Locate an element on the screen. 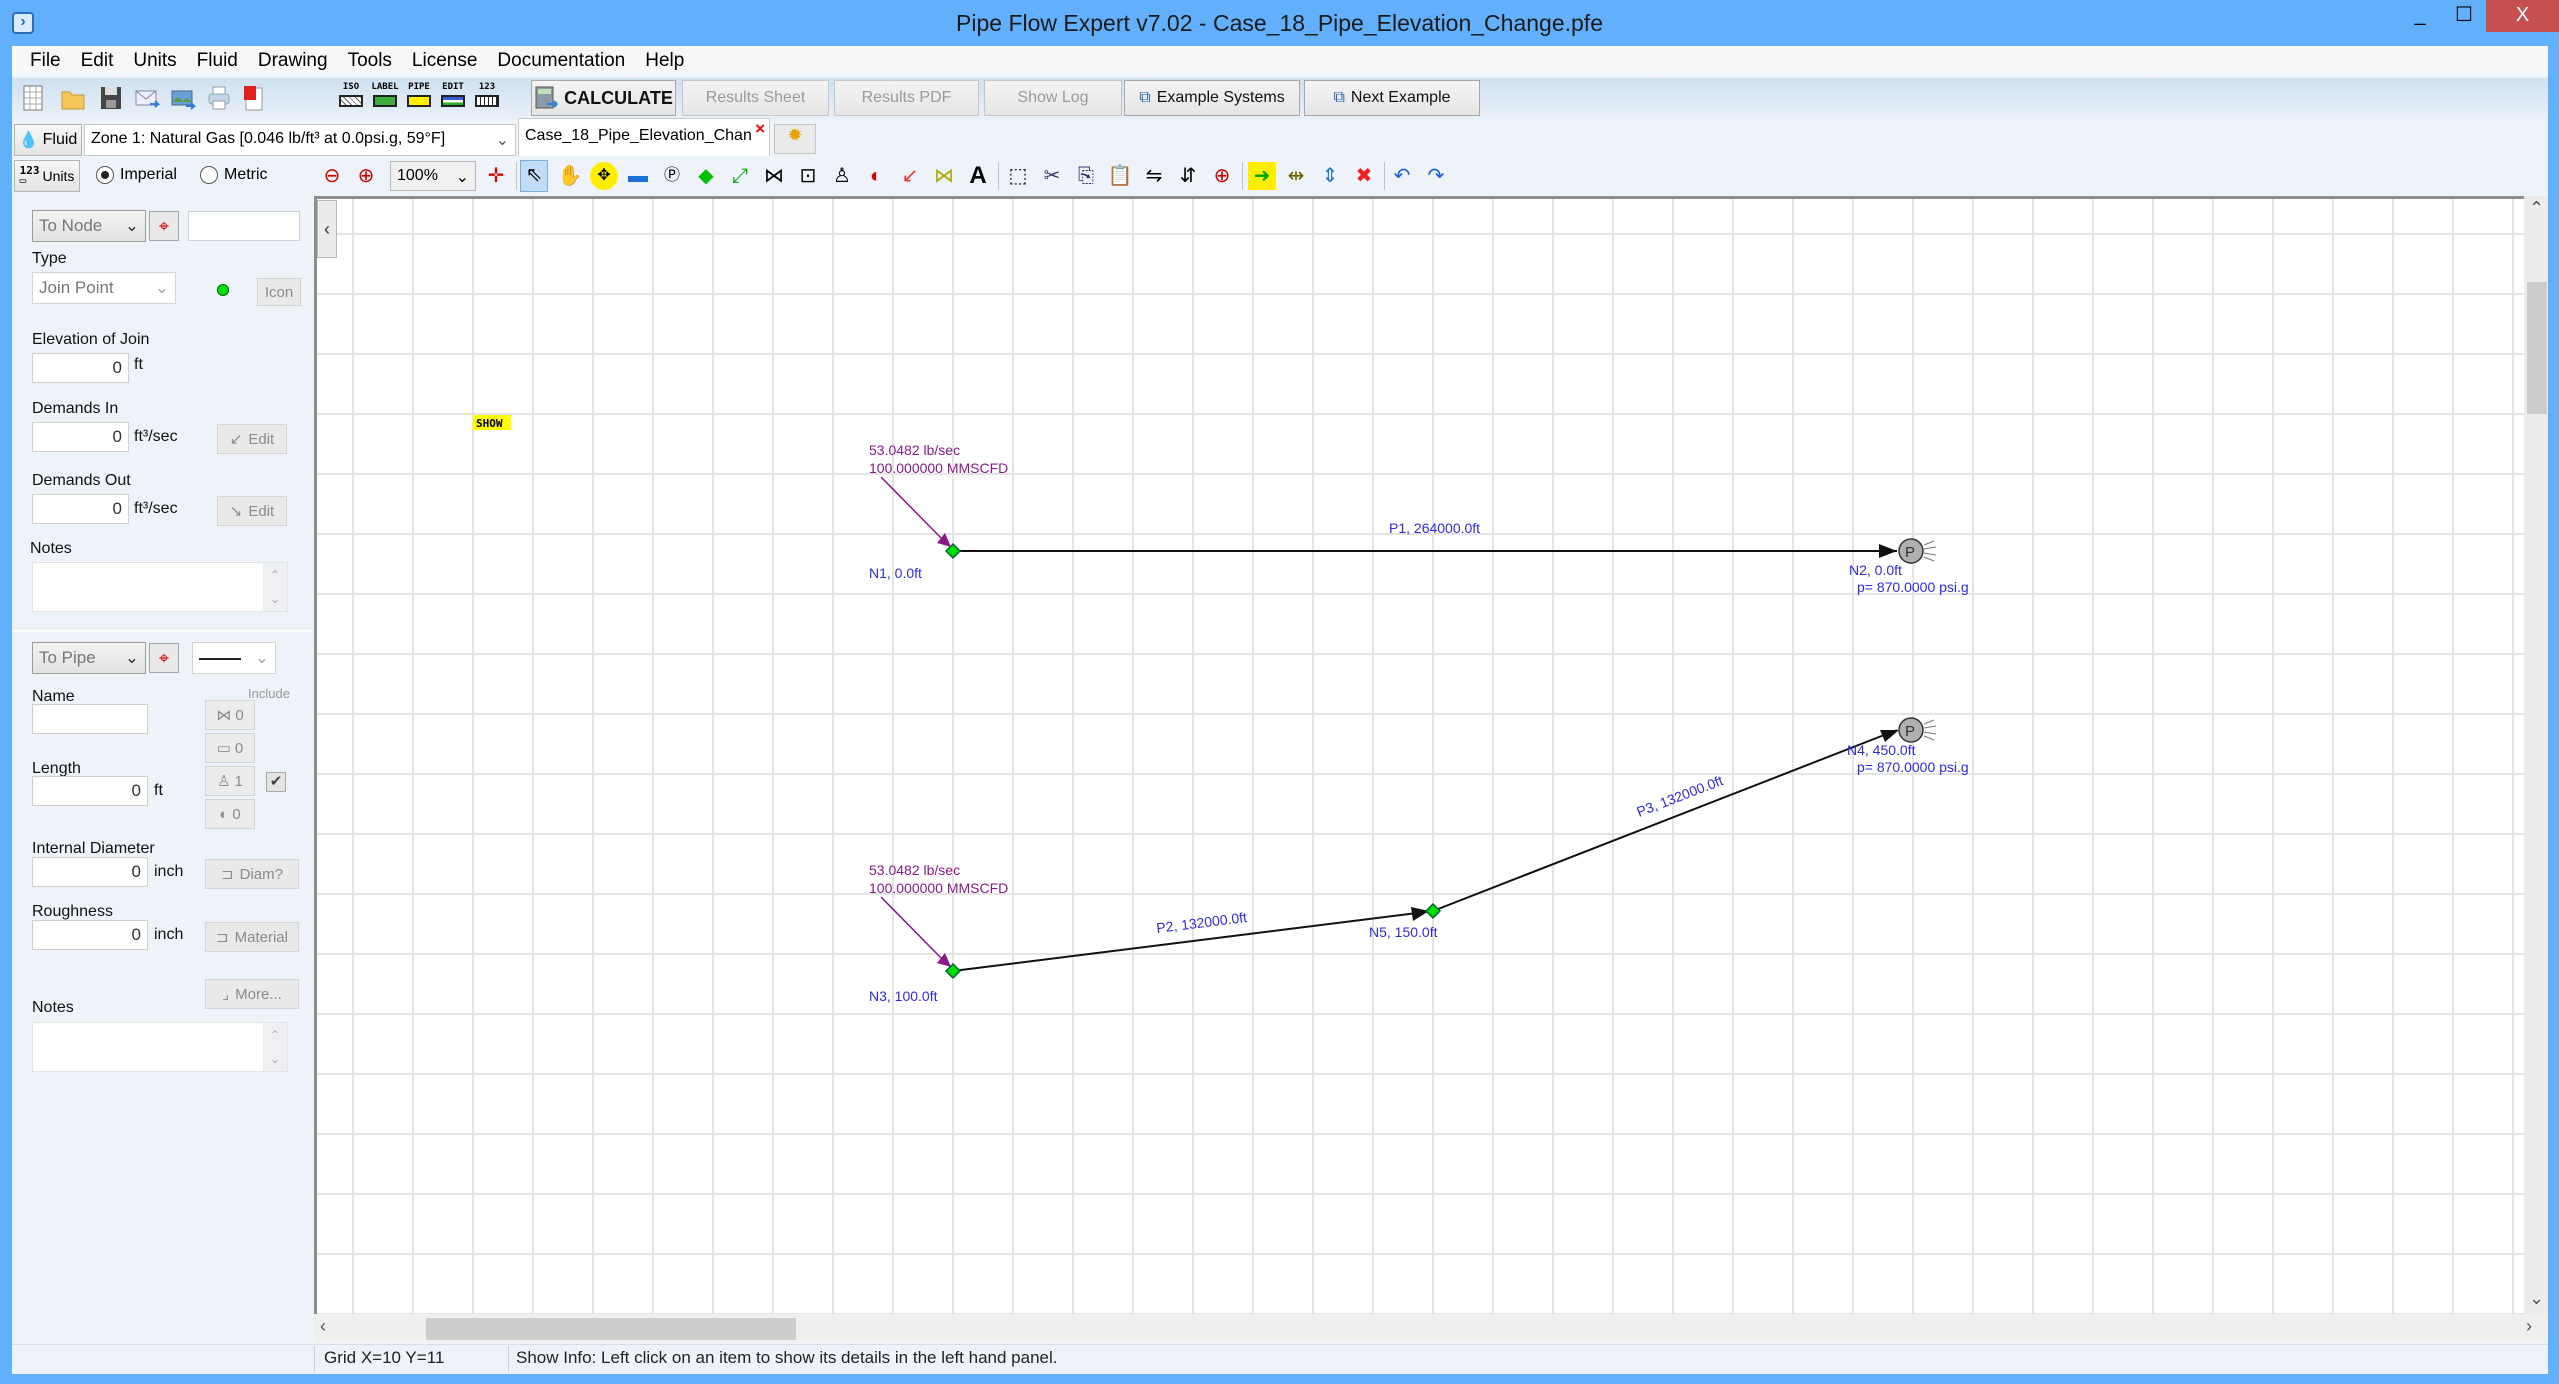  material-button: ⊐ Material is located at coordinates (252, 937).